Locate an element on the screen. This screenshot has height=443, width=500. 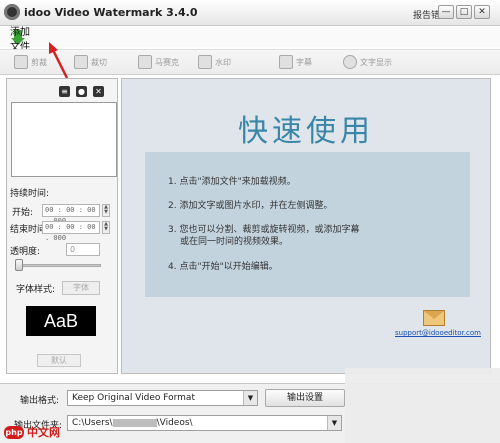
minimize-button: — is located at coordinates (446, 12).